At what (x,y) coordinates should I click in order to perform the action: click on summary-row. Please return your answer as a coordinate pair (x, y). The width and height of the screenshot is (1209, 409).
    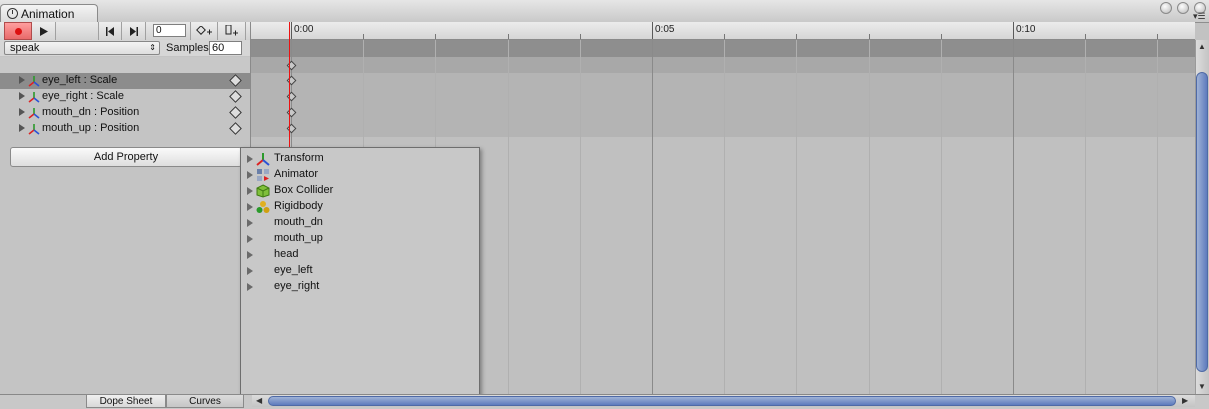
    Looking at the image, I should click on (125, 65).